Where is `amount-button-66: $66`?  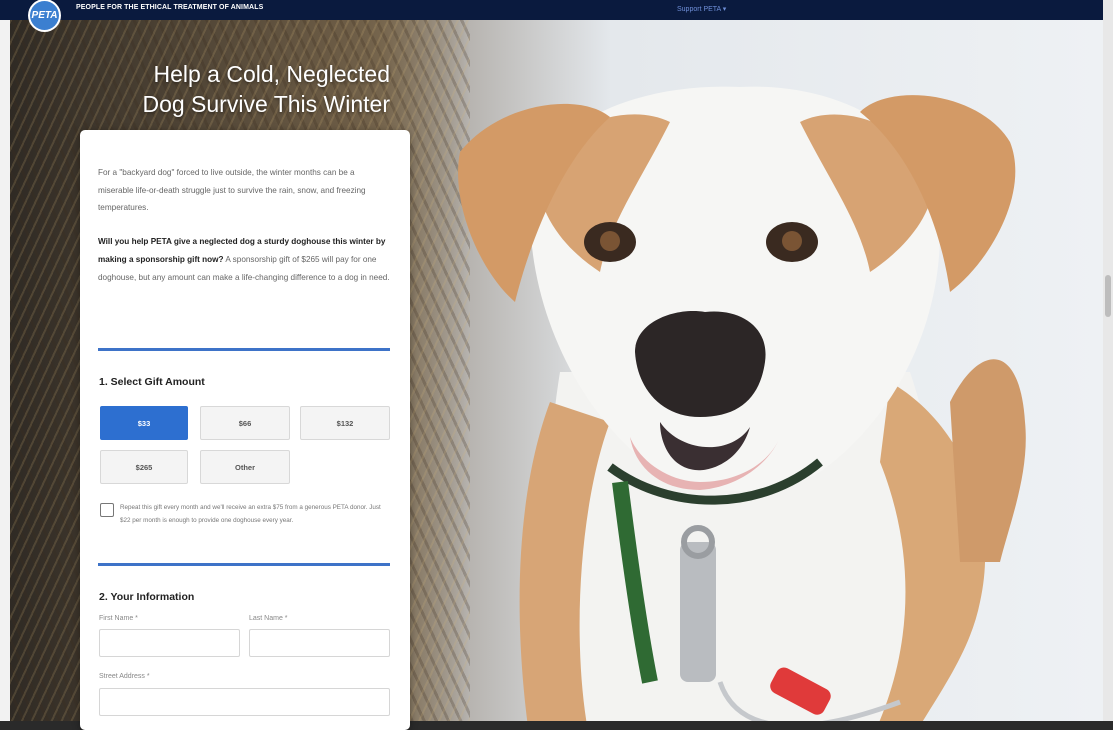 amount-button-66: $66 is located at coordinates (245, 423).